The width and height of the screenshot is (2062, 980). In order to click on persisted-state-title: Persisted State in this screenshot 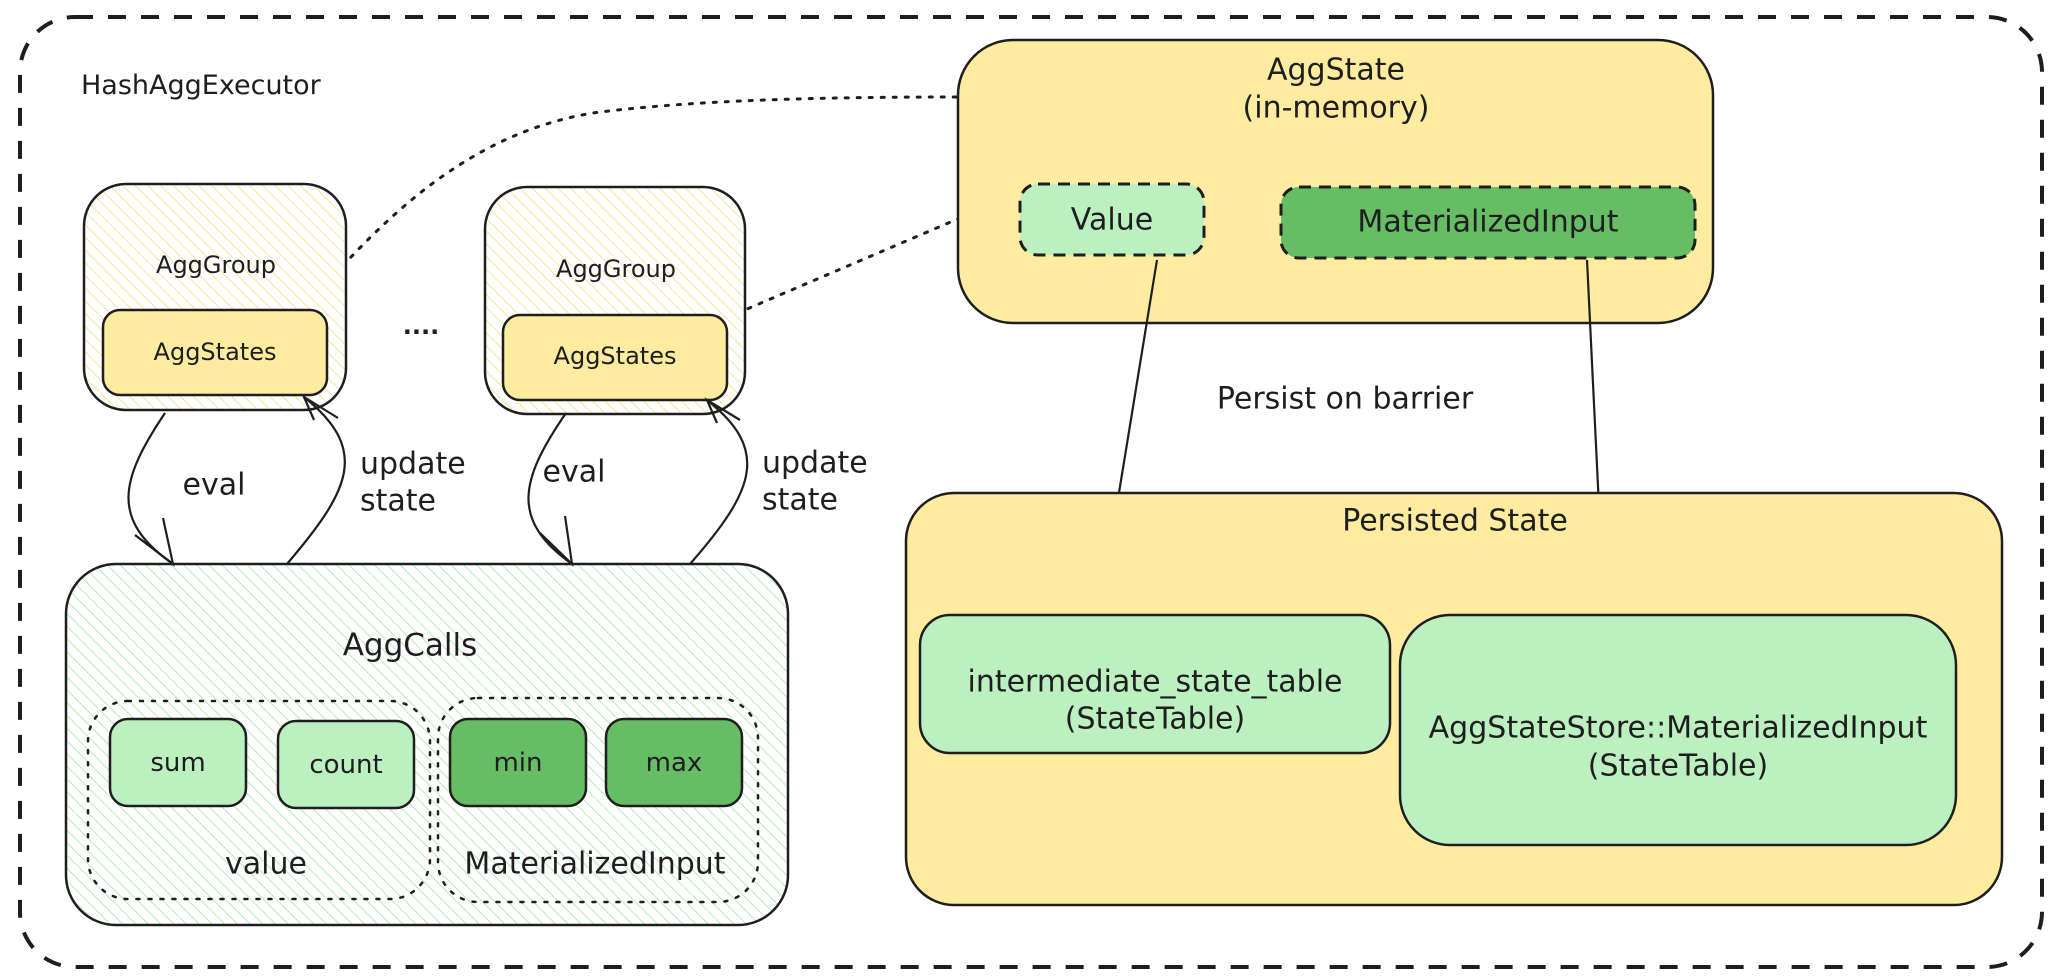, I will do `click(1455, 521)`.